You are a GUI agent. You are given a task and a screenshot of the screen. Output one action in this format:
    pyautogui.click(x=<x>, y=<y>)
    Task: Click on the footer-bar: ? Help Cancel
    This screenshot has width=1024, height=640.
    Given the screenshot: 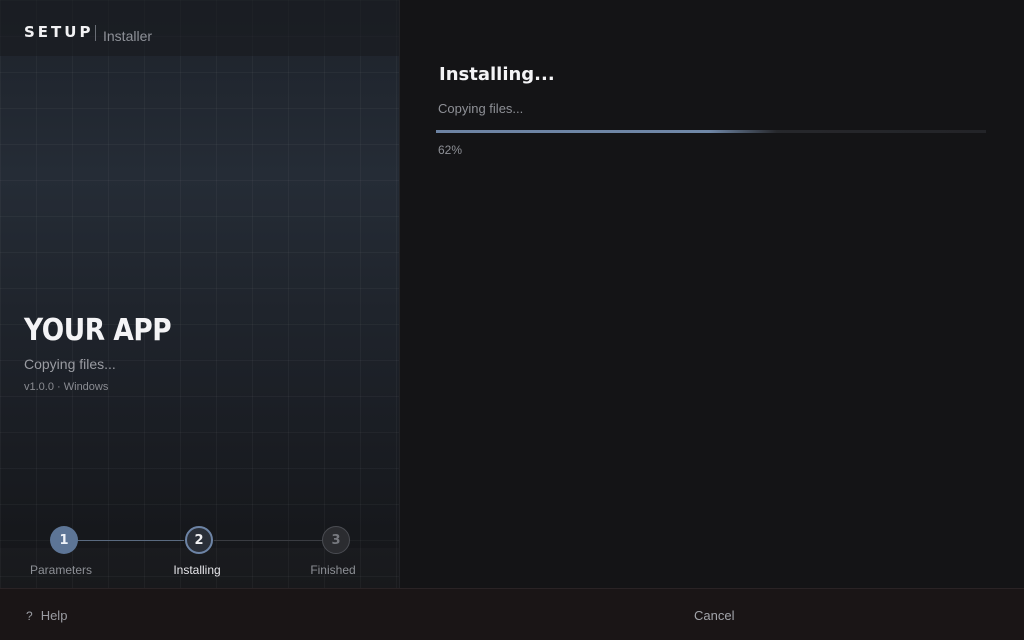 What is the action you would take?
    pyautogui.click(x=512, y=614)
    